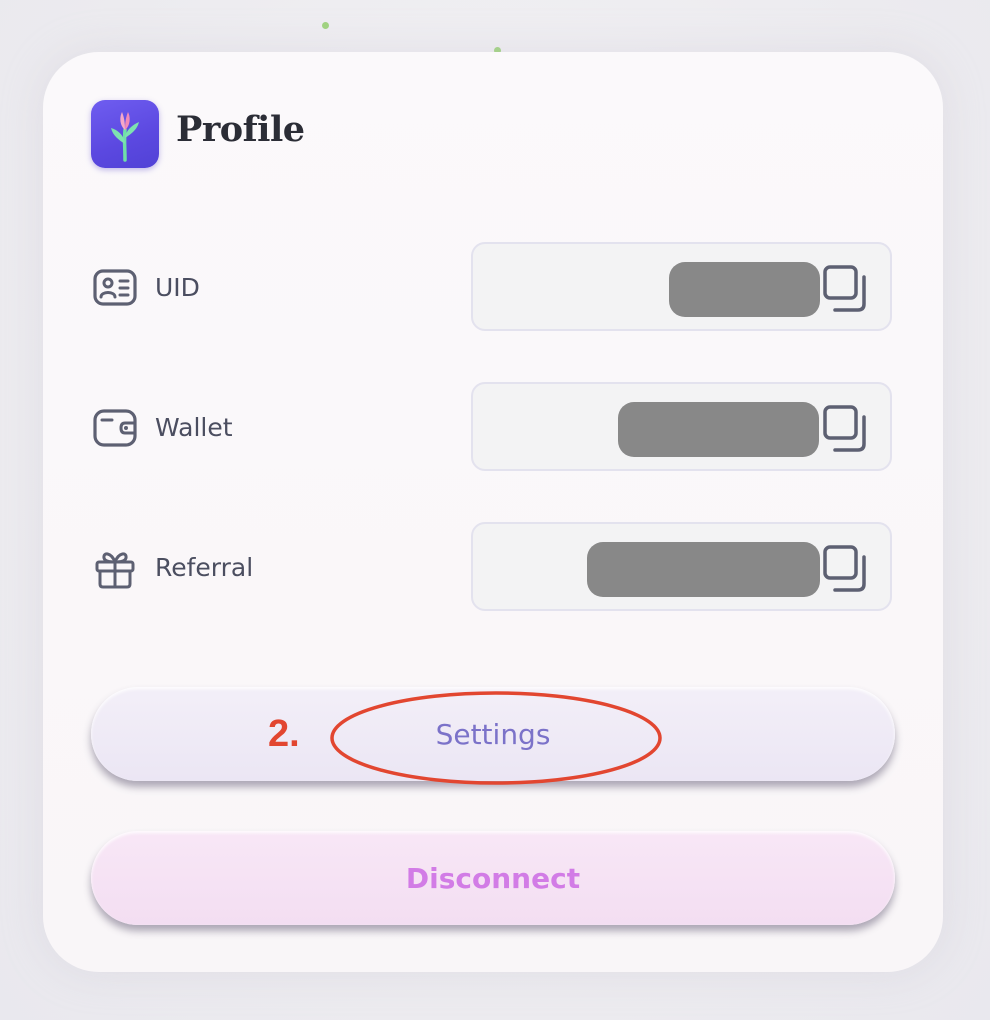 The height and width of the screenshot is (1020, 990). What do you see at coordinates (718, 429) in the screenshot?
I see `redacted-wallet-value` at bounding box center [718, 429].